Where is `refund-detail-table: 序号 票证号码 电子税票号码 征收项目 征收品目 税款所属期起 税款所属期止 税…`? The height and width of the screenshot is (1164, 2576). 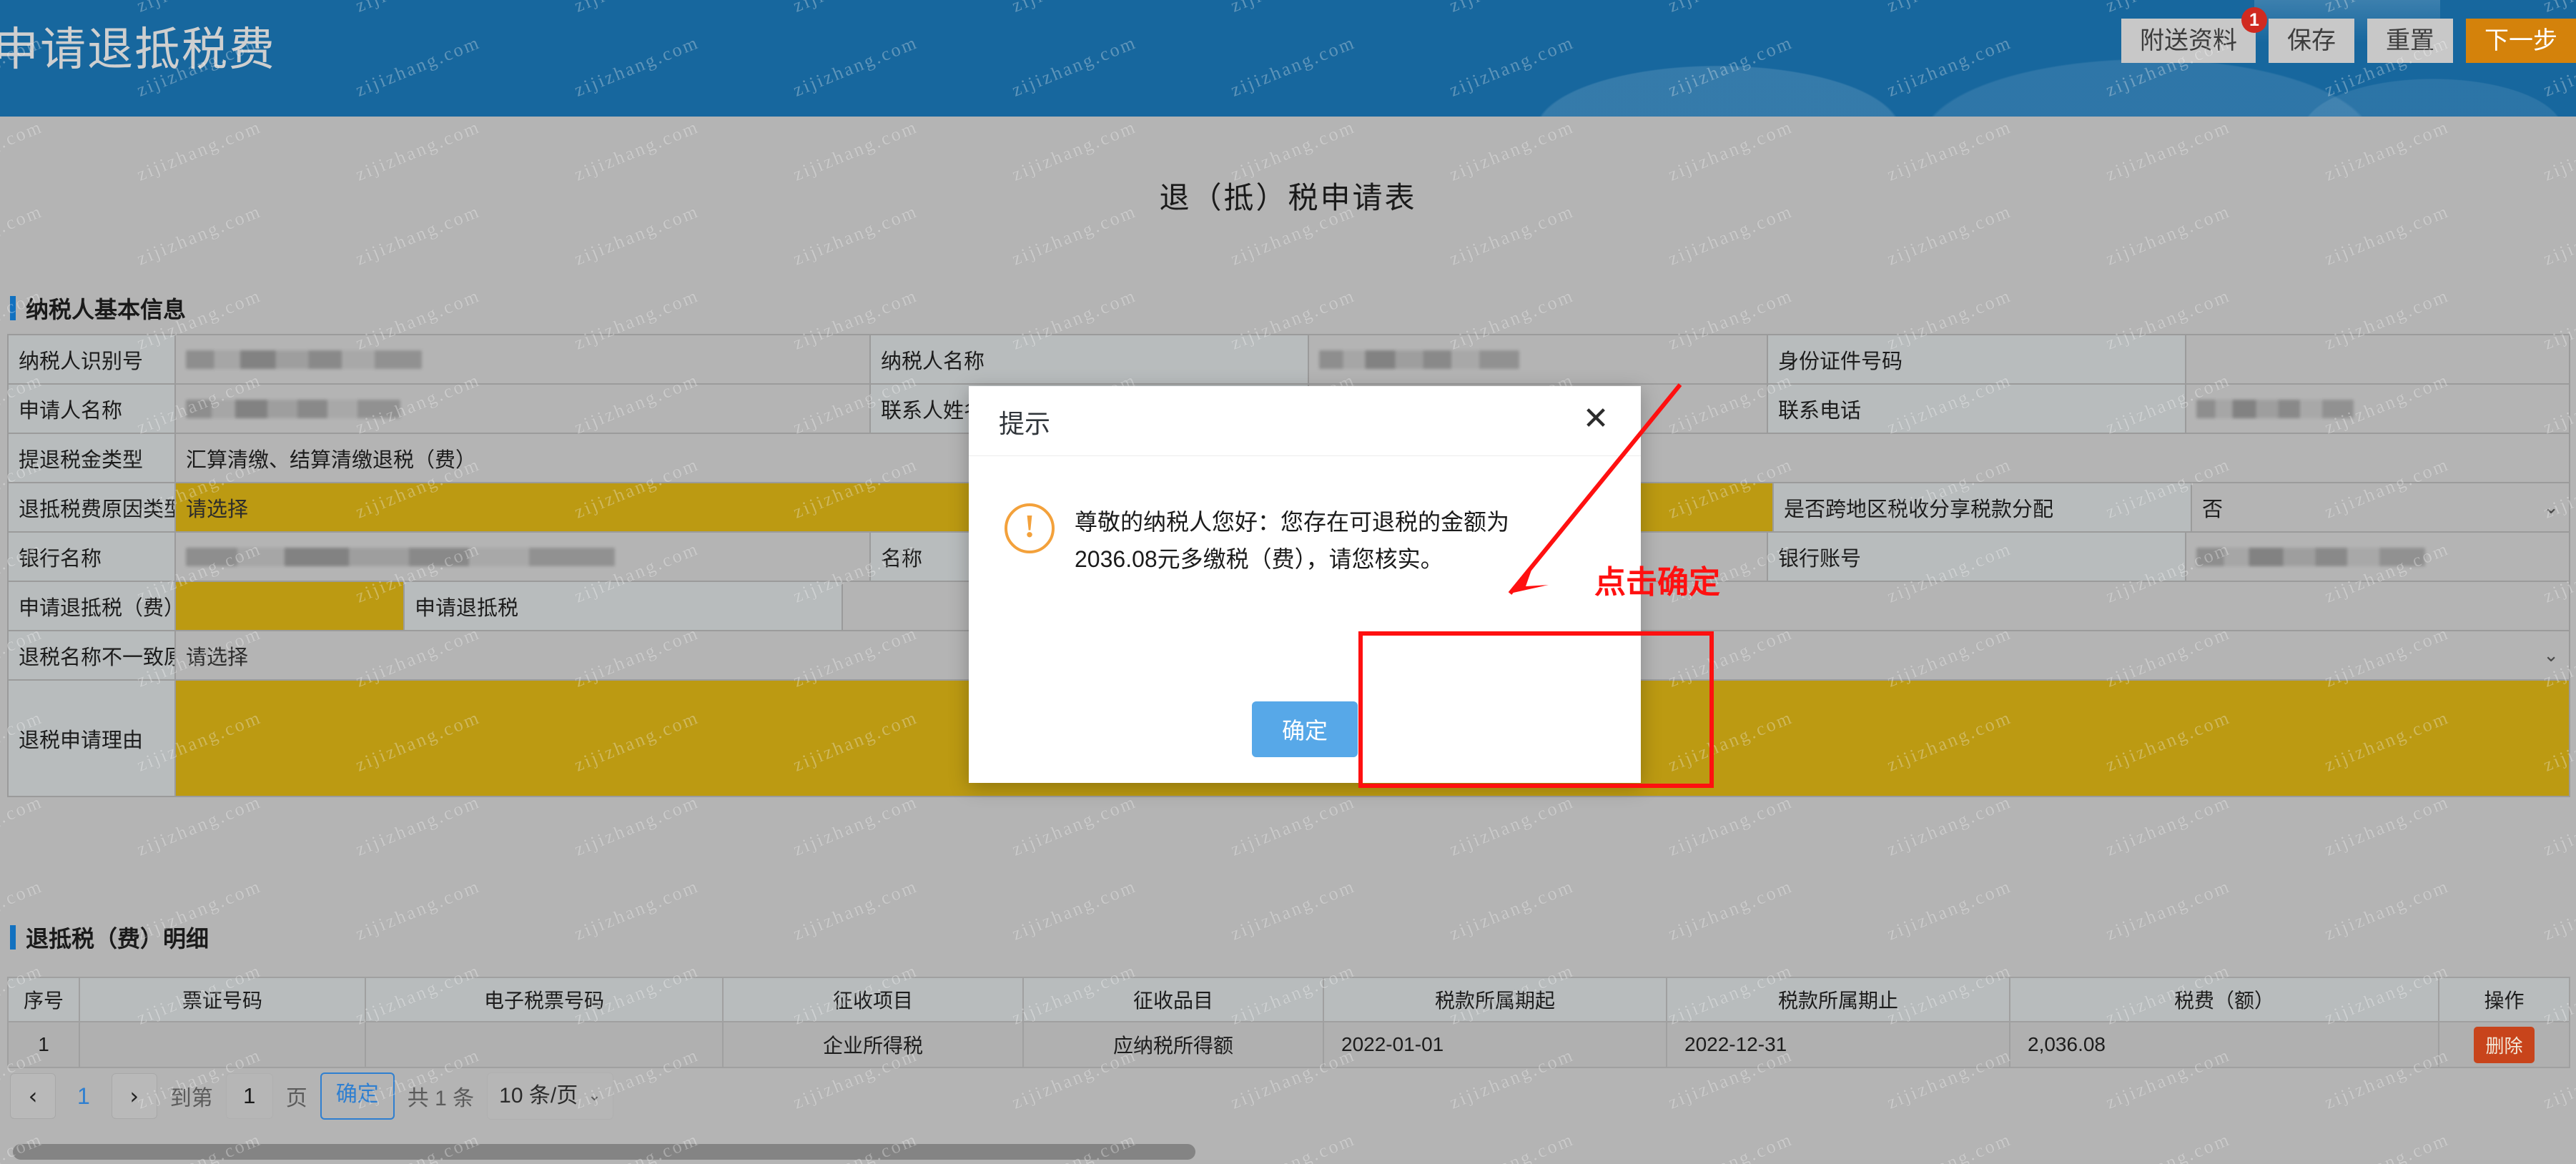 refund-detail-table: 序号 票证号码 电子税票号码 征收项目 征收品目 税款所属期起 税款所属期止 税… is located at coordinates (1288, 1022).